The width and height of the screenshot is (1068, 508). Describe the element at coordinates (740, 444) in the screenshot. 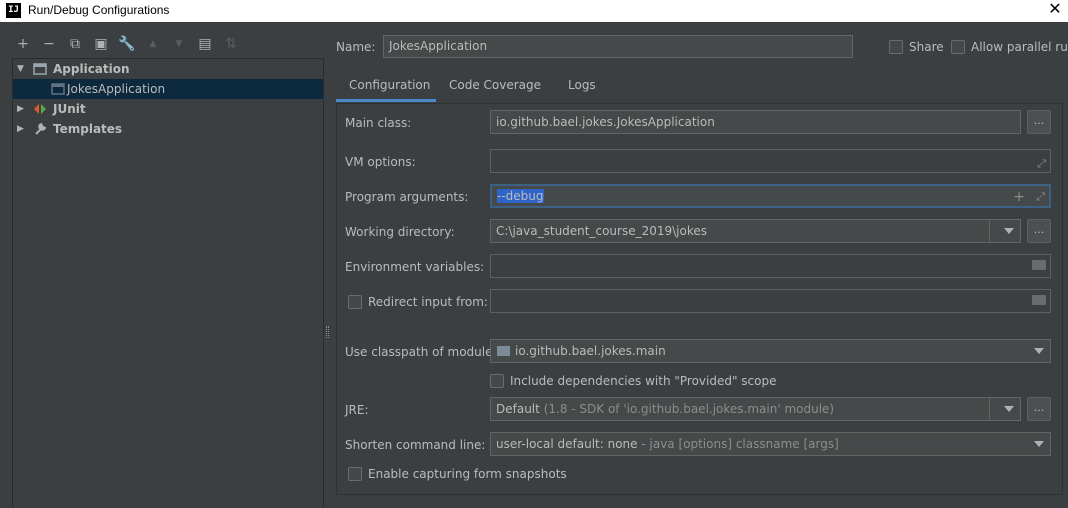

I see `shorten-command-line-detail: - java [options] classname [args]` at that location.